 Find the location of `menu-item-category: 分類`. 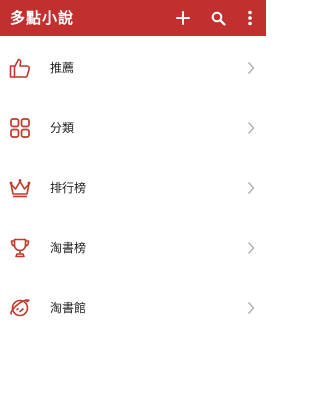

menu-item-category: 分類 is located at coordinates (133, 128).